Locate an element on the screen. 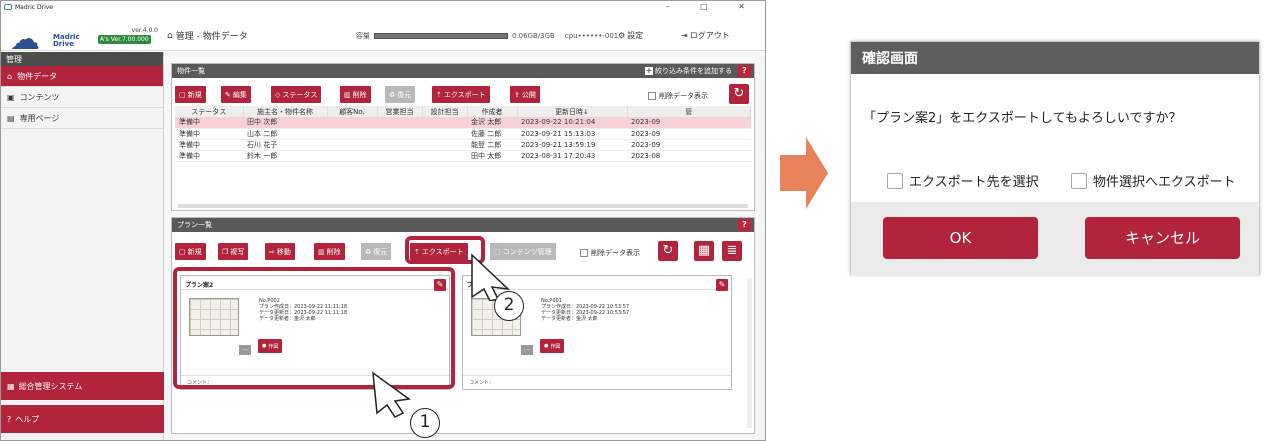 The image size is (1268, 441). add-filter-button: + 絞り込み条件を追加する is located at coordinates (688, 71).